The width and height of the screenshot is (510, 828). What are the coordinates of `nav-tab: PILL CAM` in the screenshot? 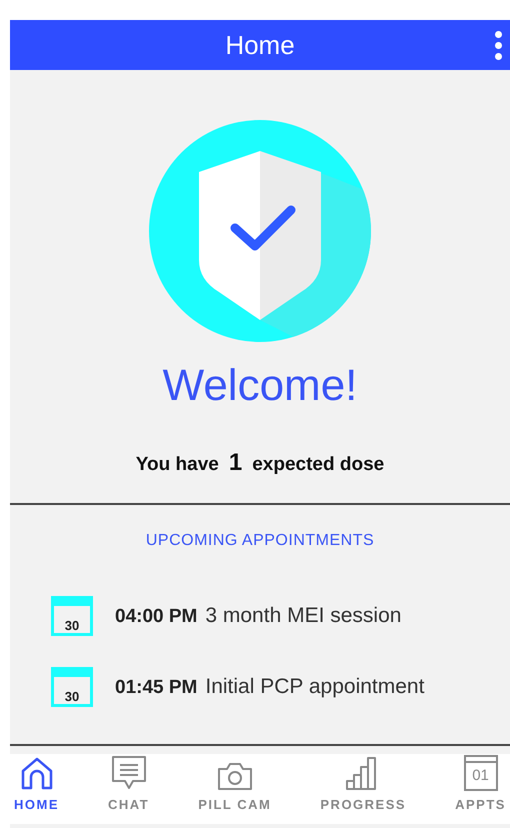 It's located at (235, 787).